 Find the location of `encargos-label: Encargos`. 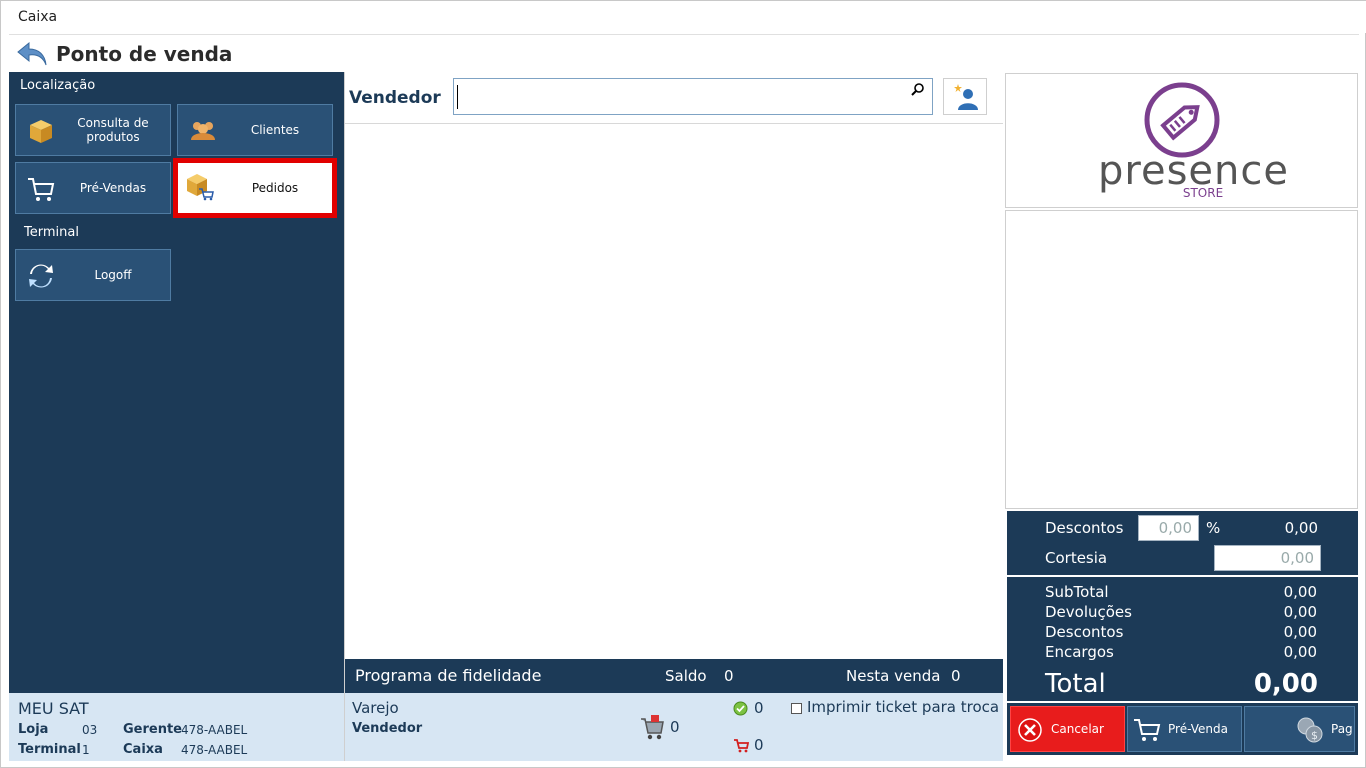

encargos-label: Encargos is located at coordinates (1079, 652).